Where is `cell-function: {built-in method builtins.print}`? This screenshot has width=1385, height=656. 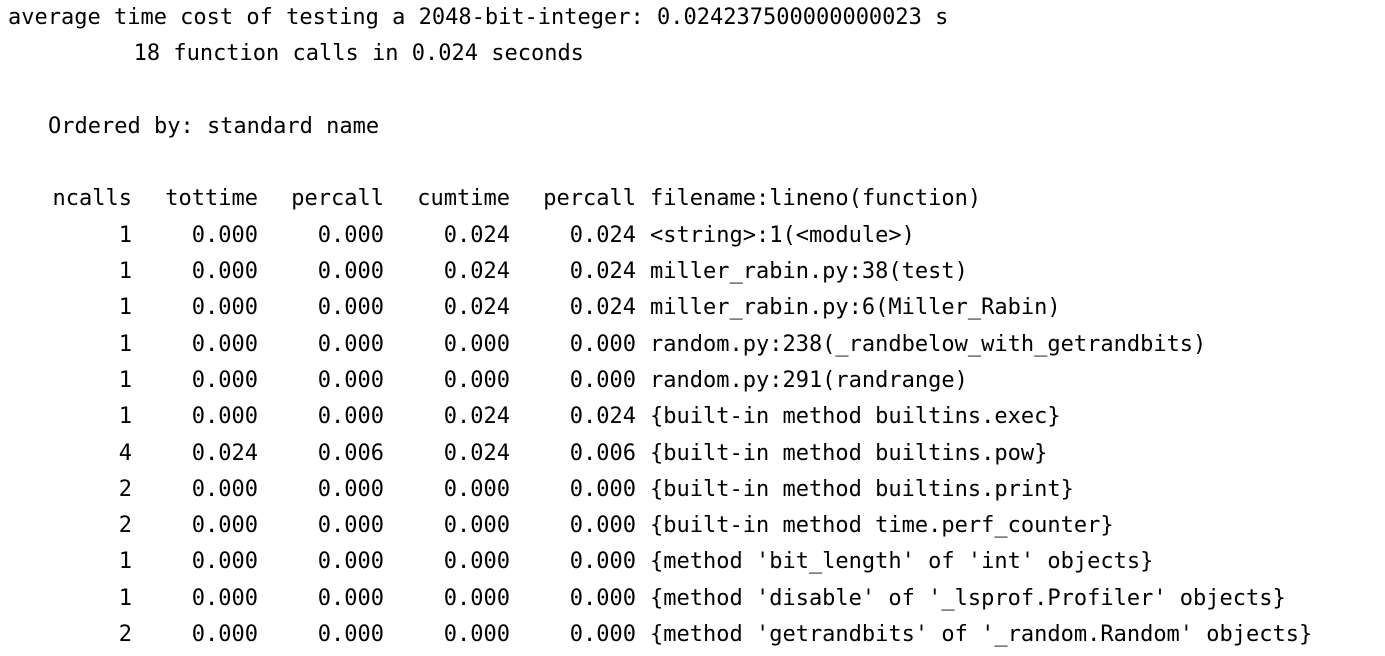 cell-function: {built-in method builtins.print} is located at coordinates (862, 489).